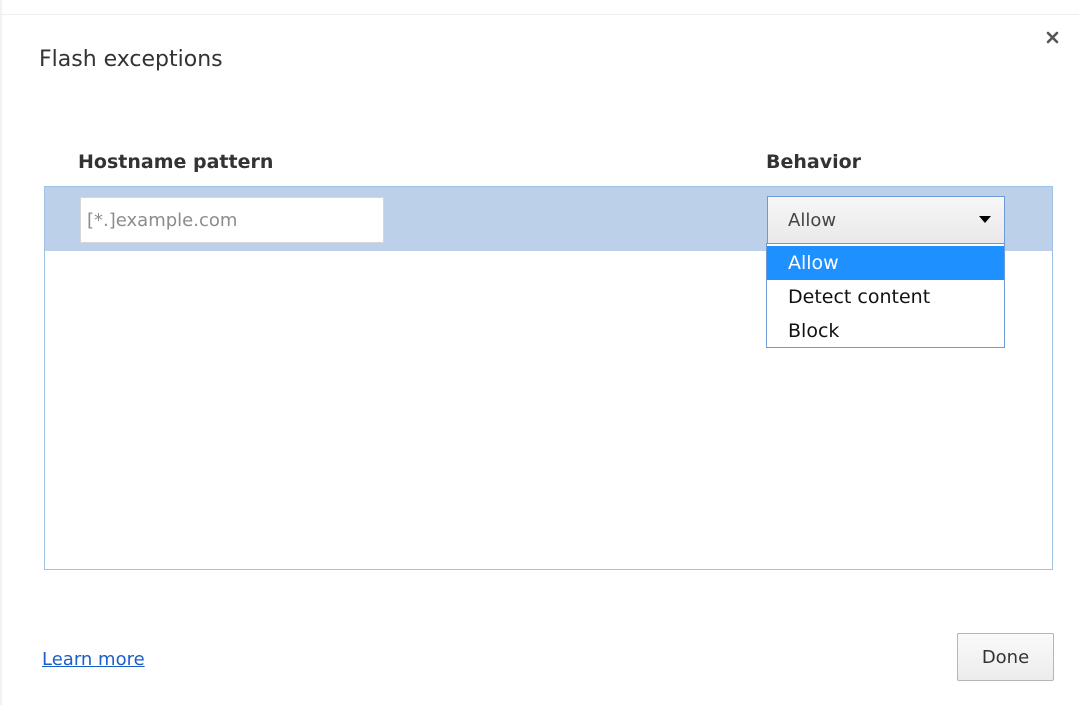  Describe the element at coordinates (1, 352) in the screenshot. I see `dialog-left-edge` at that location.